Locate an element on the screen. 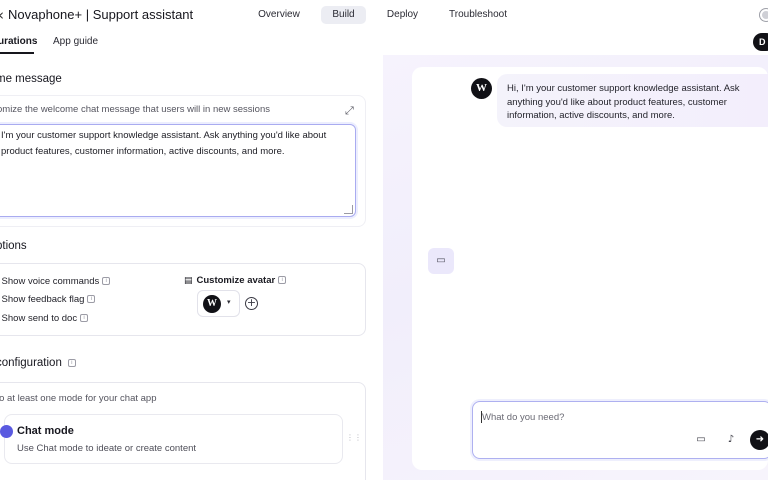  chevron-left-icon: ‹ is located at coordinates (2, 15).